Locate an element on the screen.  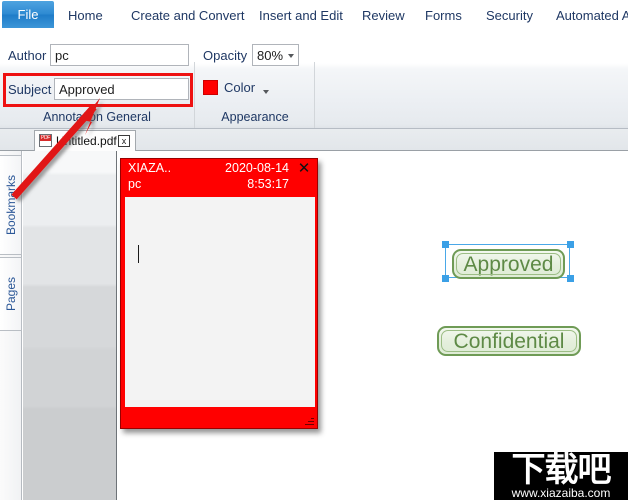
chevron-down-icon-color is located at coordinates (266, 92).